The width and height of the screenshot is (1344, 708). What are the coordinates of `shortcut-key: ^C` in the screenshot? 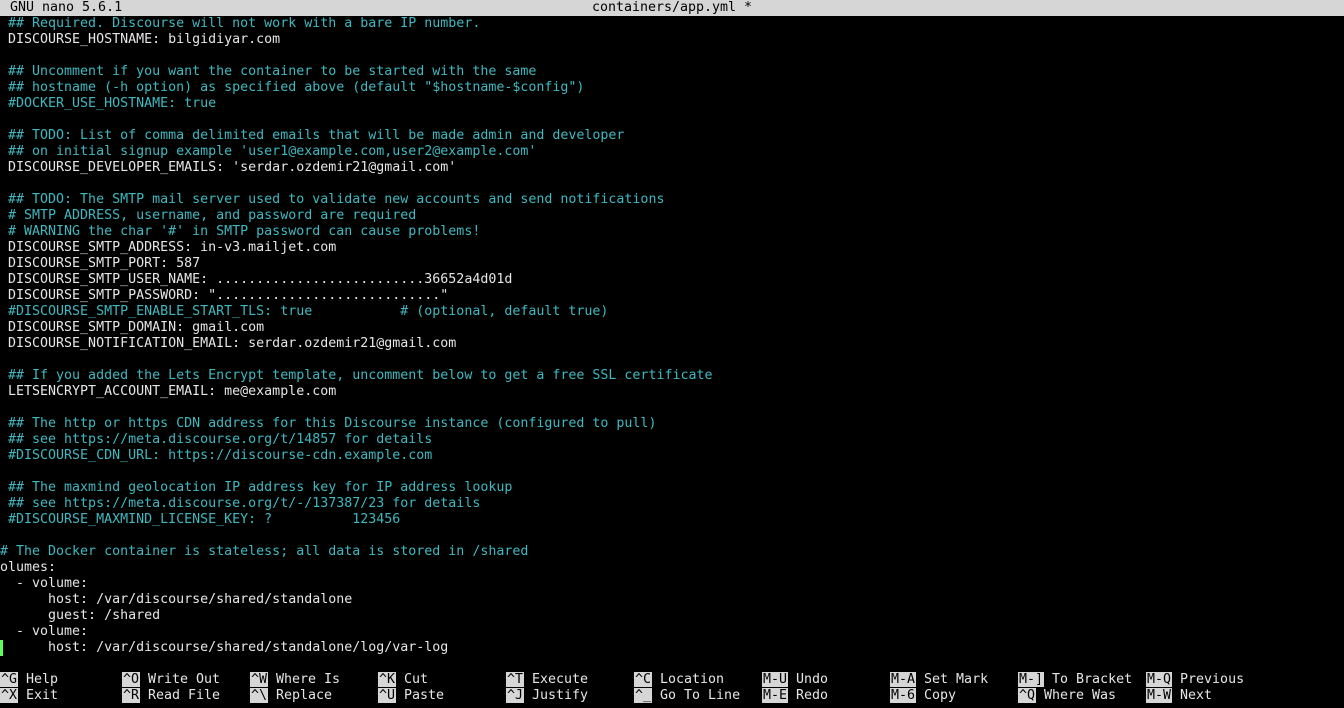 It's located at (643, 679).